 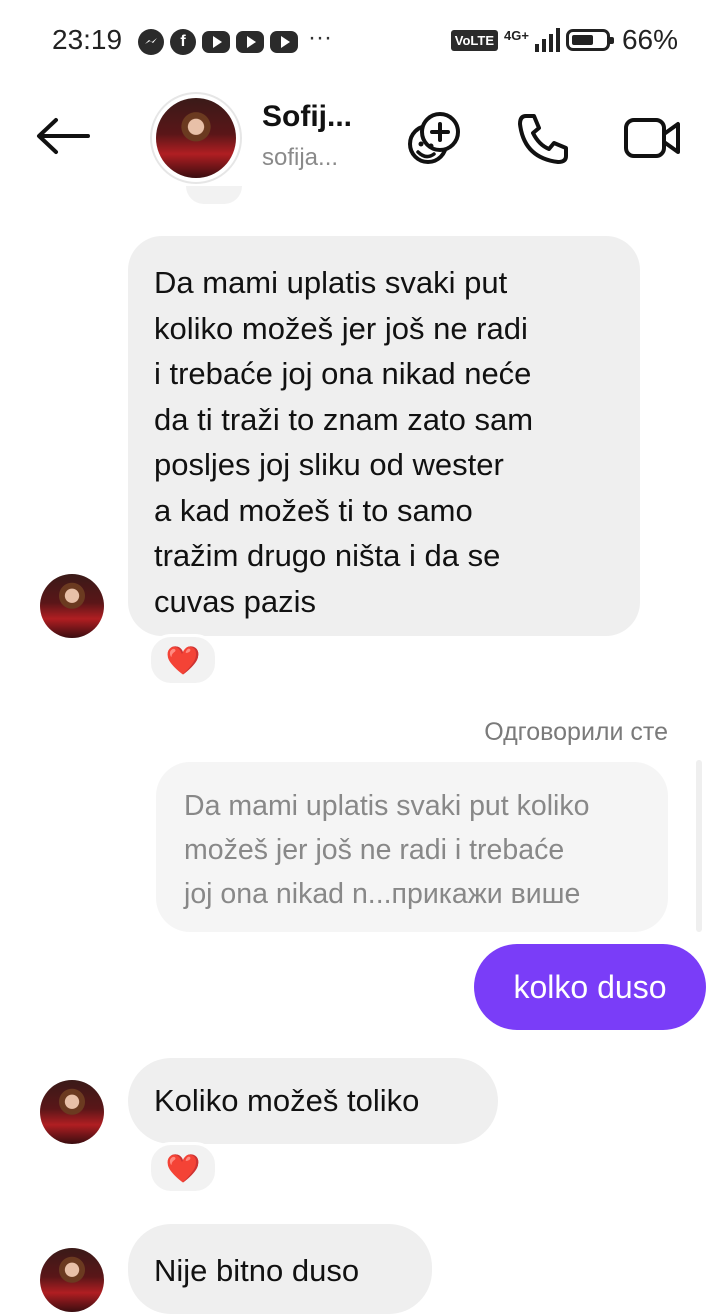 What do you see at coordinates (589, 40) in the screenshot?
I see `battery-icon` at bounding box center [589, 40].